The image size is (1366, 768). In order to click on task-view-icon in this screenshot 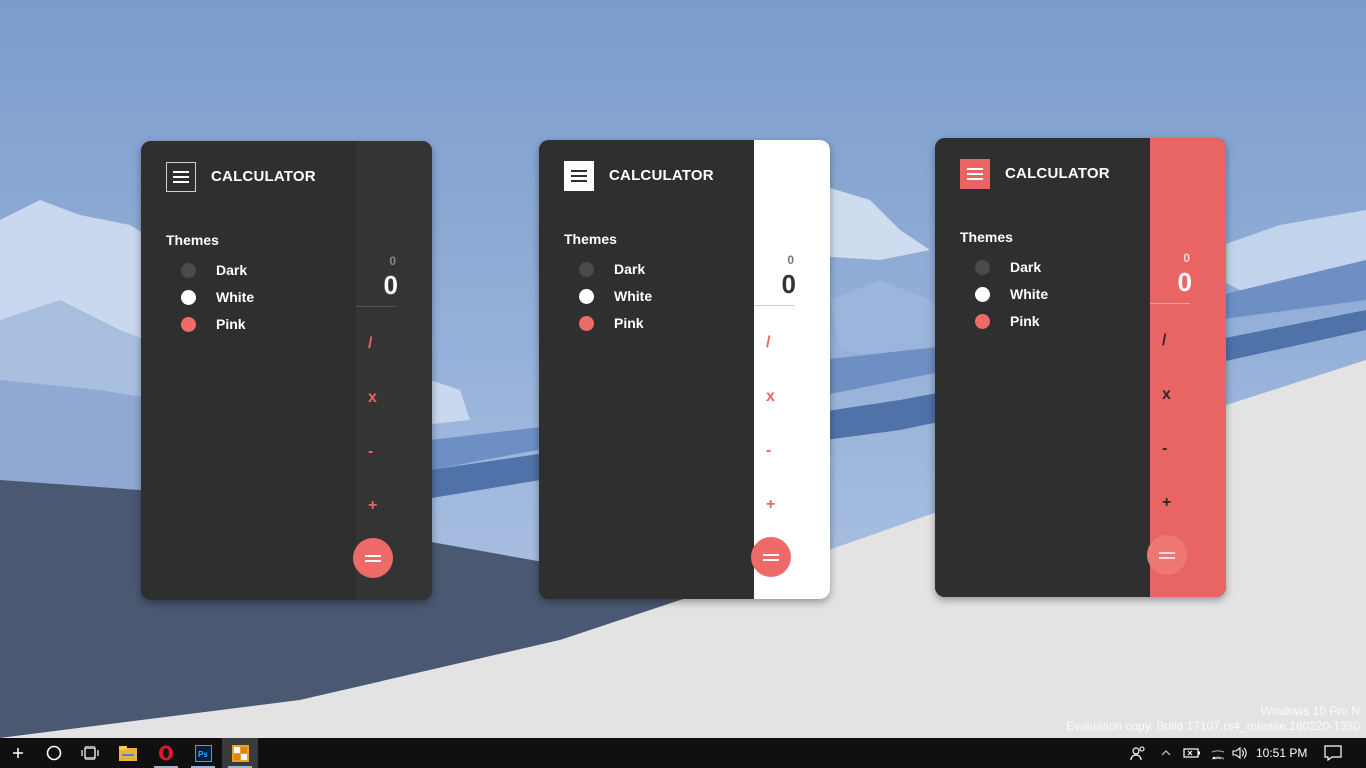, I will do `click(90, 753)`.